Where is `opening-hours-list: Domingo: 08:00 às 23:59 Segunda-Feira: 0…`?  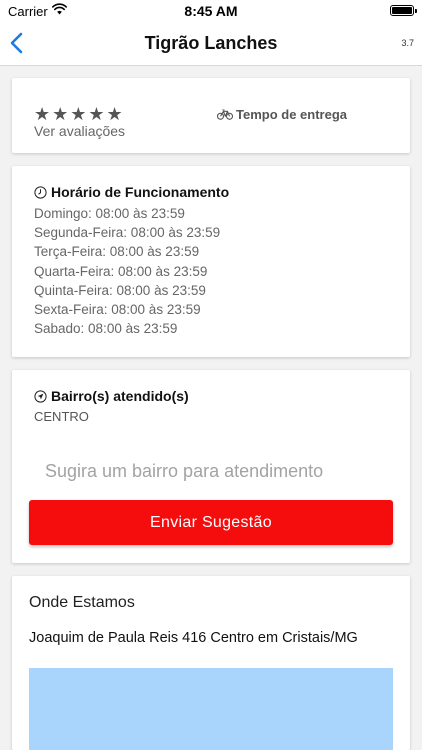 opening-hours-list: Domingo: 08:00 às 23:59 Segunda-Feira: 0… is located at coordinates (127, 271).